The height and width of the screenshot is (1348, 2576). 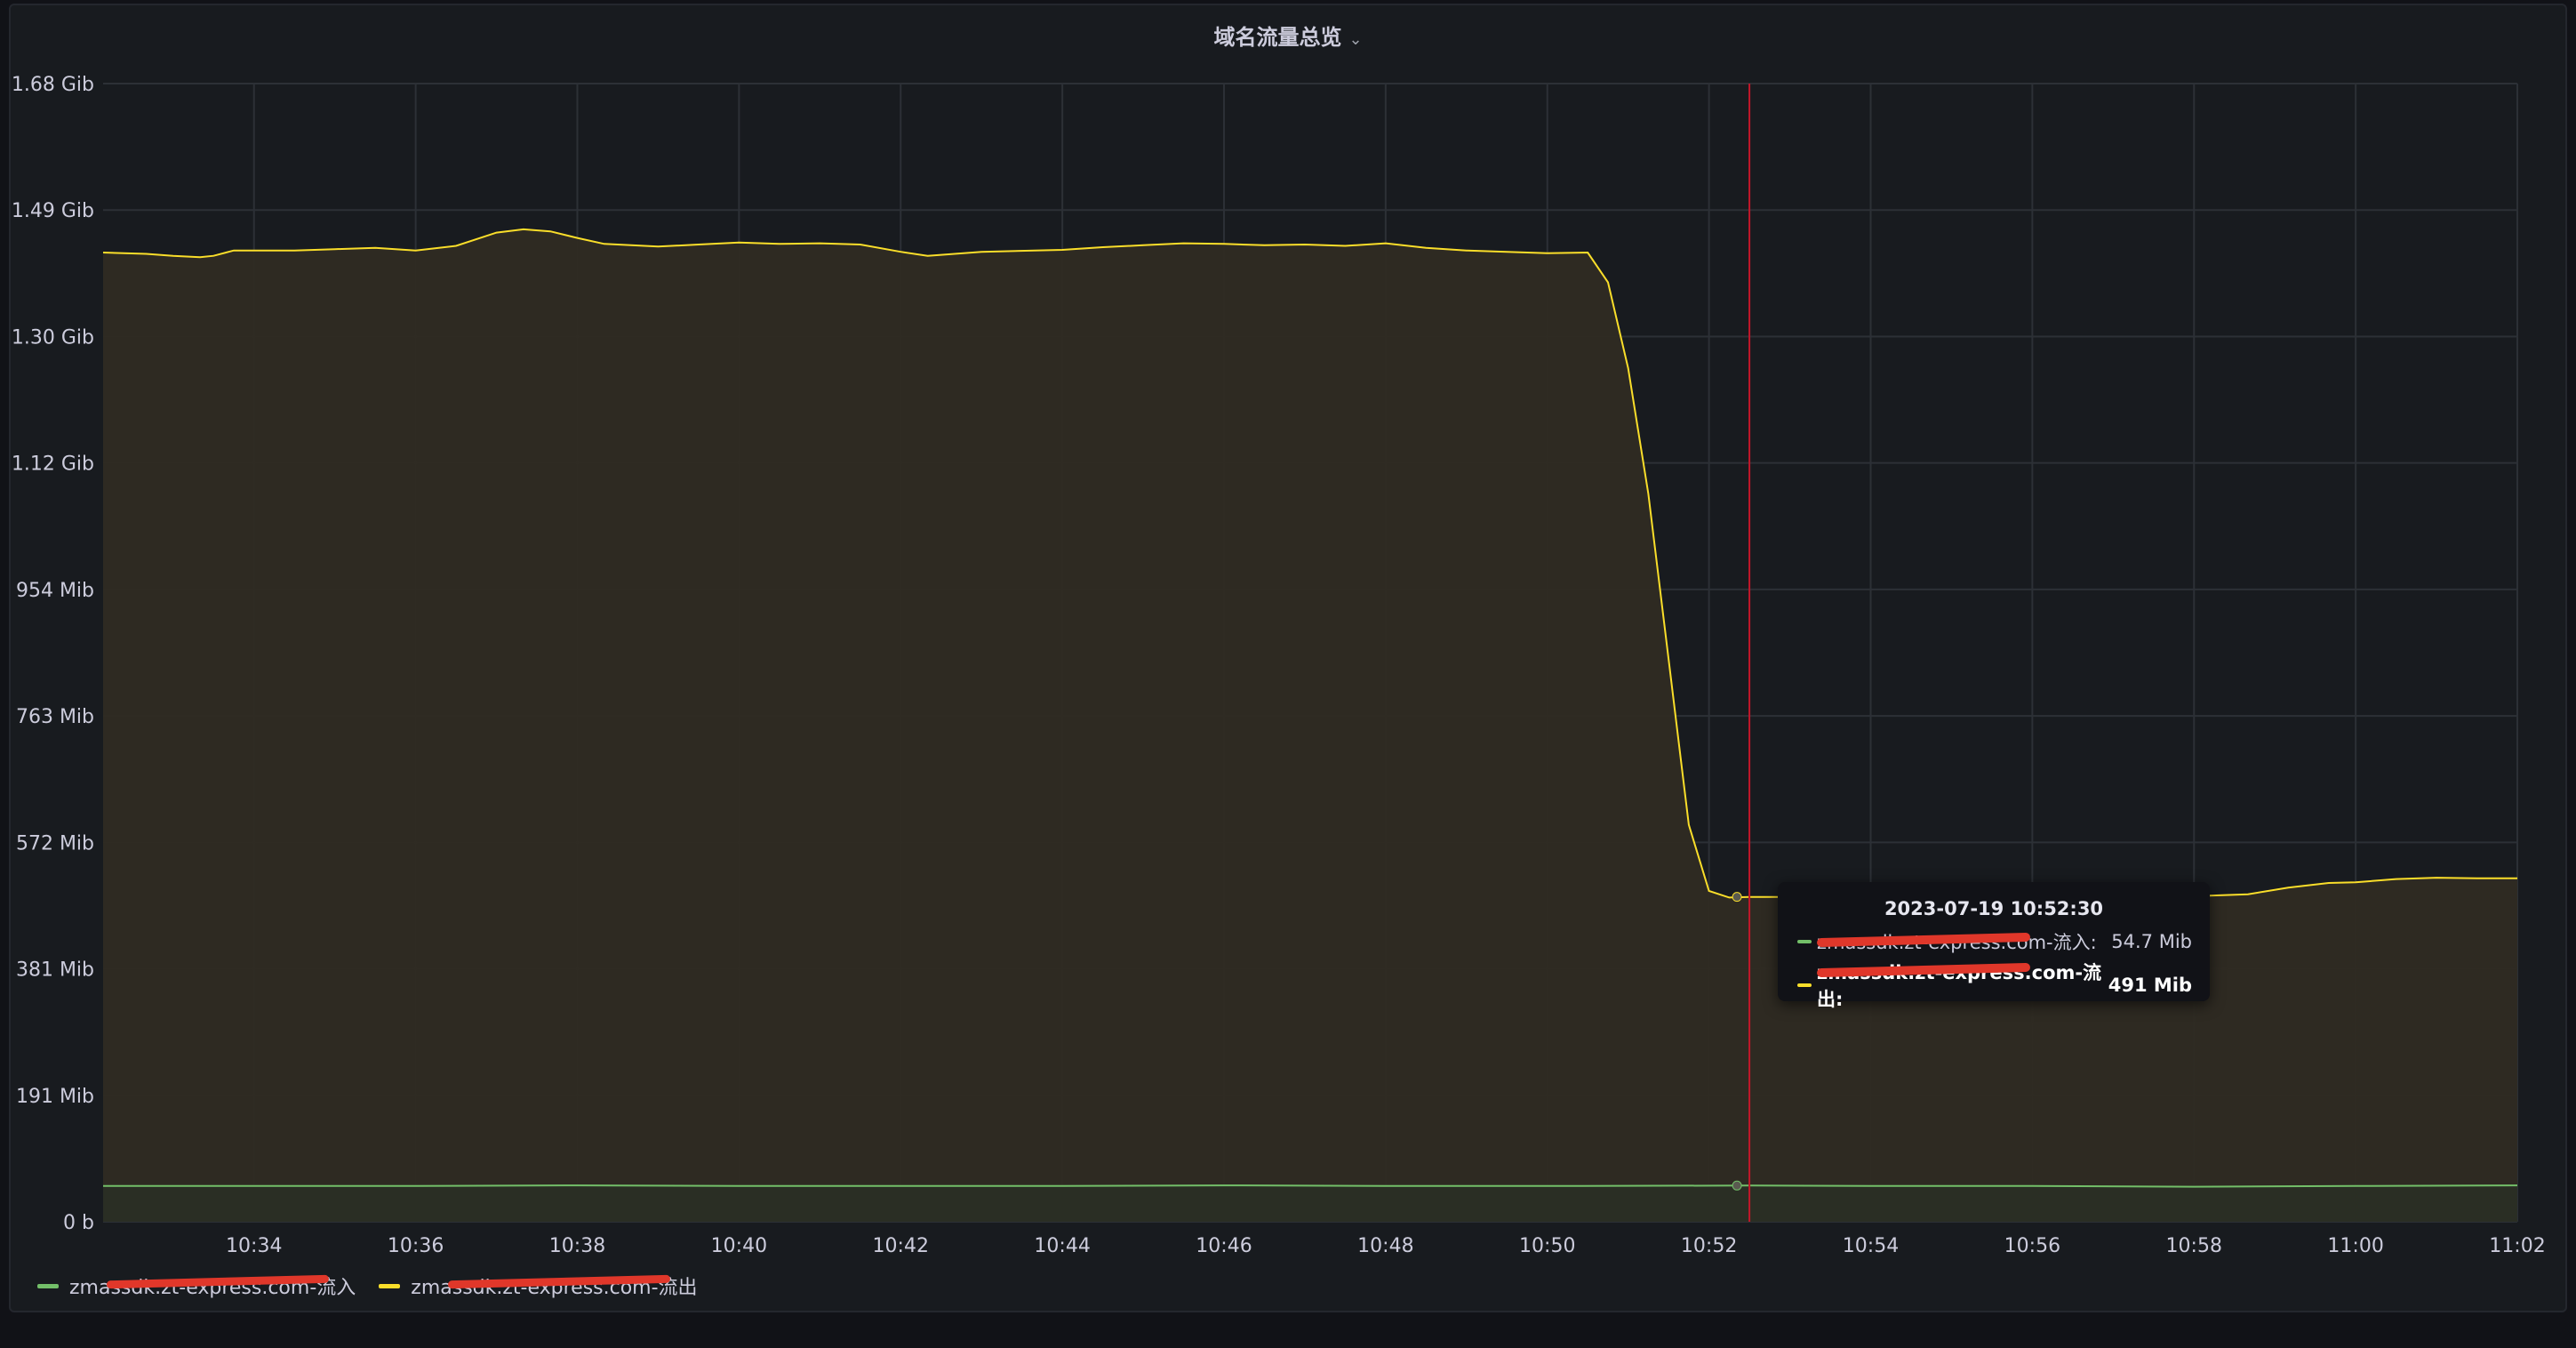 What do you see at coordinates (390, 1286) in the screenshot?
I see `legend-swatch-outbound` at bounding box center [390, 1286].